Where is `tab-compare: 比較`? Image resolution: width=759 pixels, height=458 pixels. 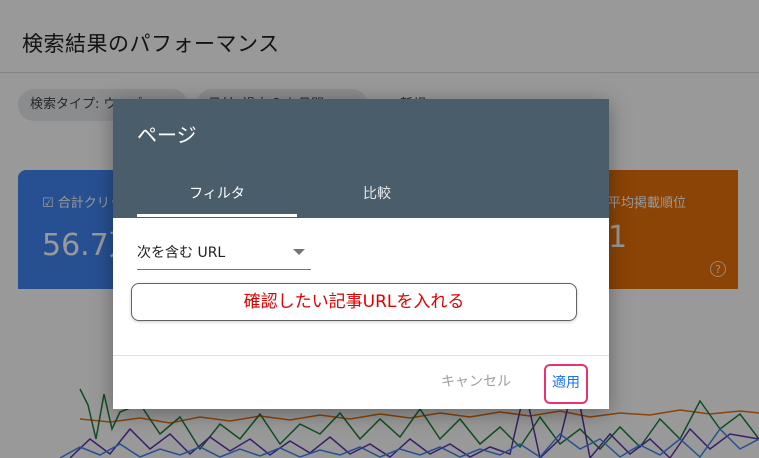
tab-compare: 比較 is located at coordinates (377, 193).